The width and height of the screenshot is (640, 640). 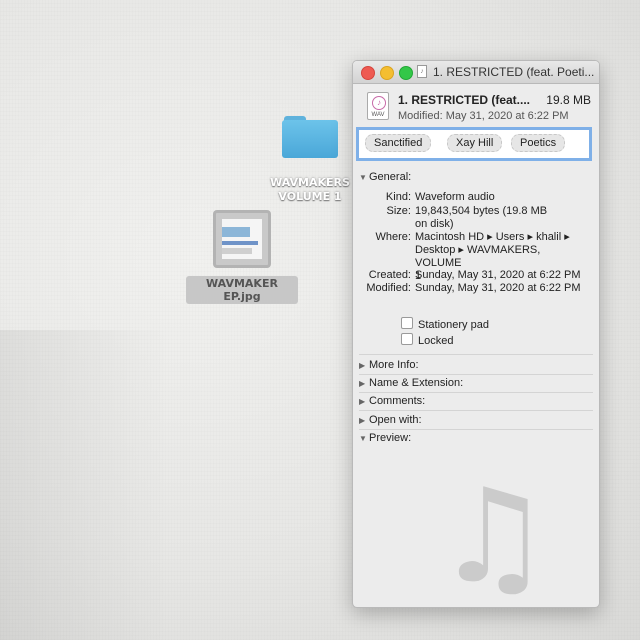 What do you see at coordinates (385, 177) in the screenshot?
I see `section-general: ▼ General:` at bounding box center [385, 177].